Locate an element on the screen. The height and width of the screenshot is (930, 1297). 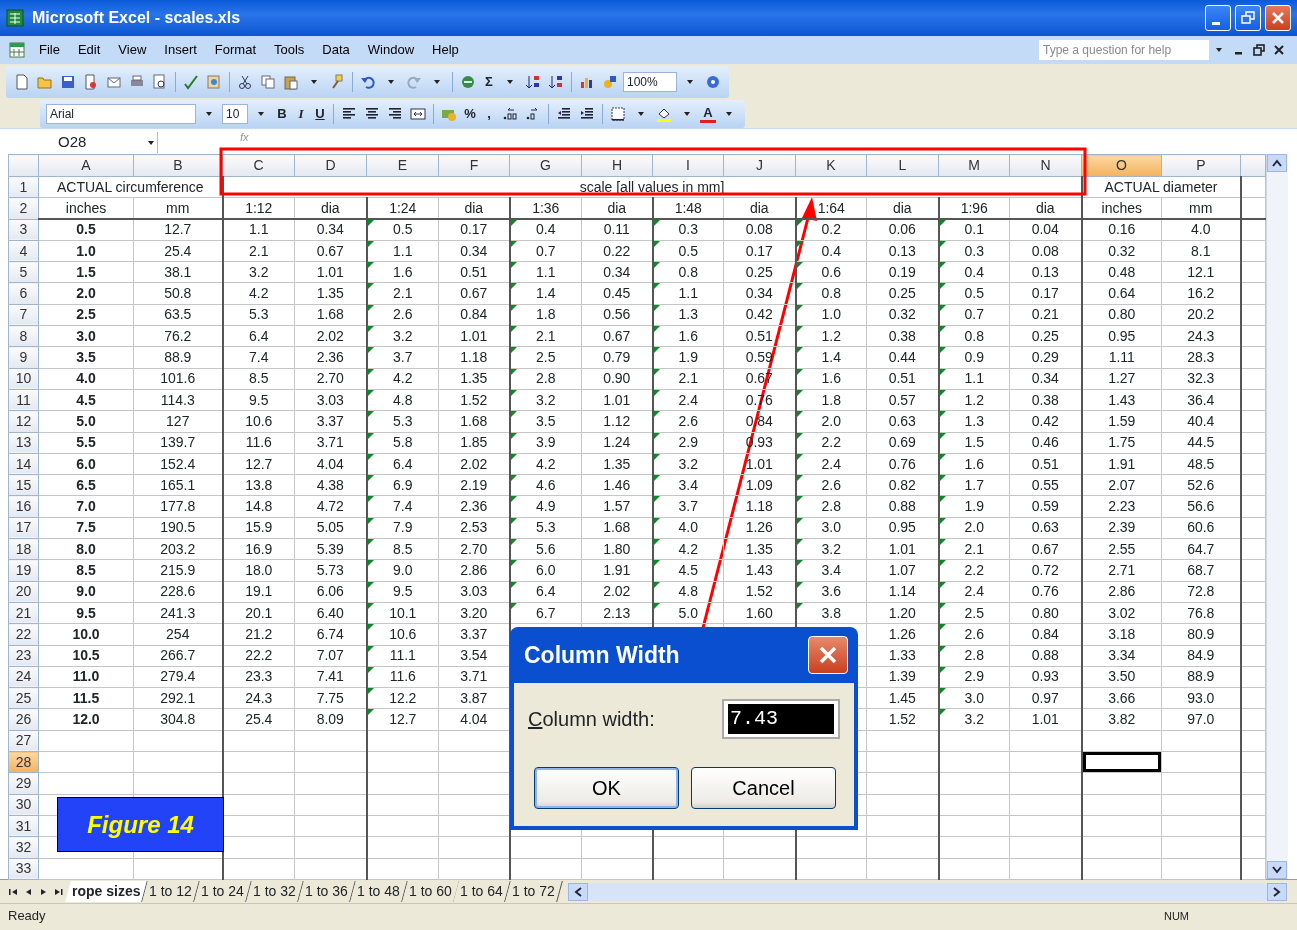
align-left-icon is located at coordinates (349, 114).